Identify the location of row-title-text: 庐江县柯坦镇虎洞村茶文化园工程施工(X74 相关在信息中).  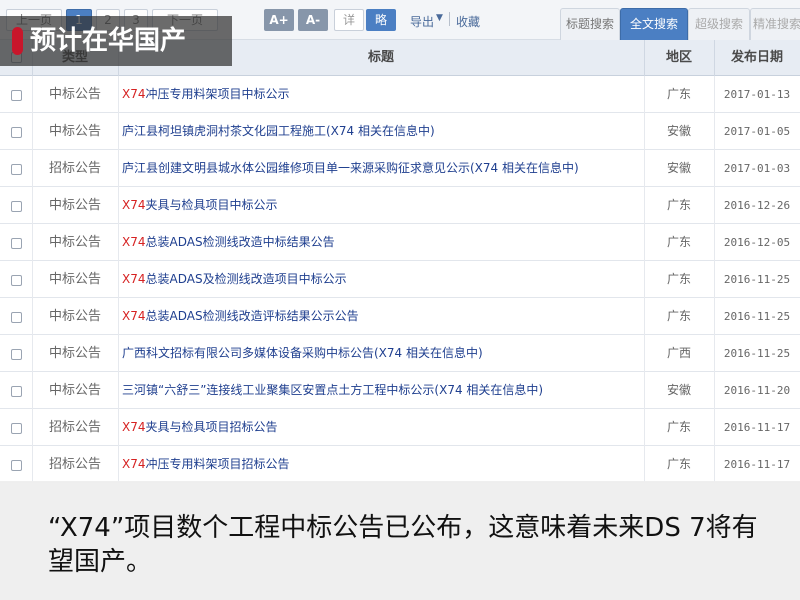
(278, 131).